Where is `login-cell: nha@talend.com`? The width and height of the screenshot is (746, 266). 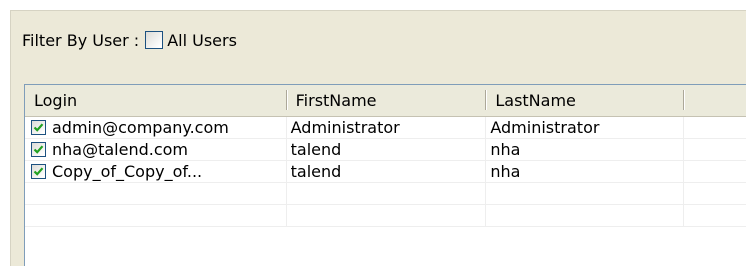
login-cell: nha@talend.com is located at coordinates (156, 149).